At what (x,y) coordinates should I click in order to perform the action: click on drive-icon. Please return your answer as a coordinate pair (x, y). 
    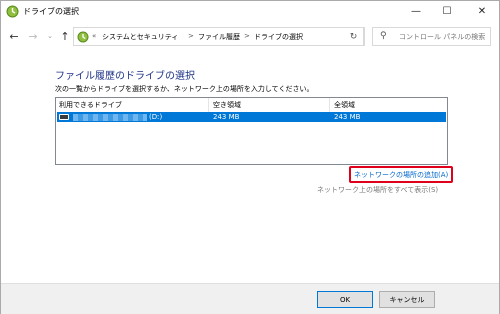
    Looking at the image, I should click on (64, 117).